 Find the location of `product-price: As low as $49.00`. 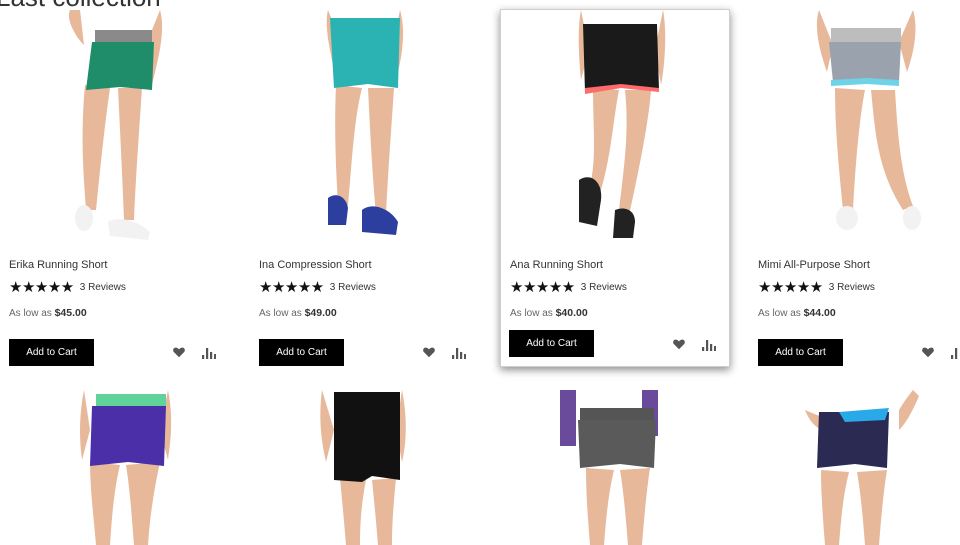

product-price: As low as $49.00 is located at coordinates (298, 313).